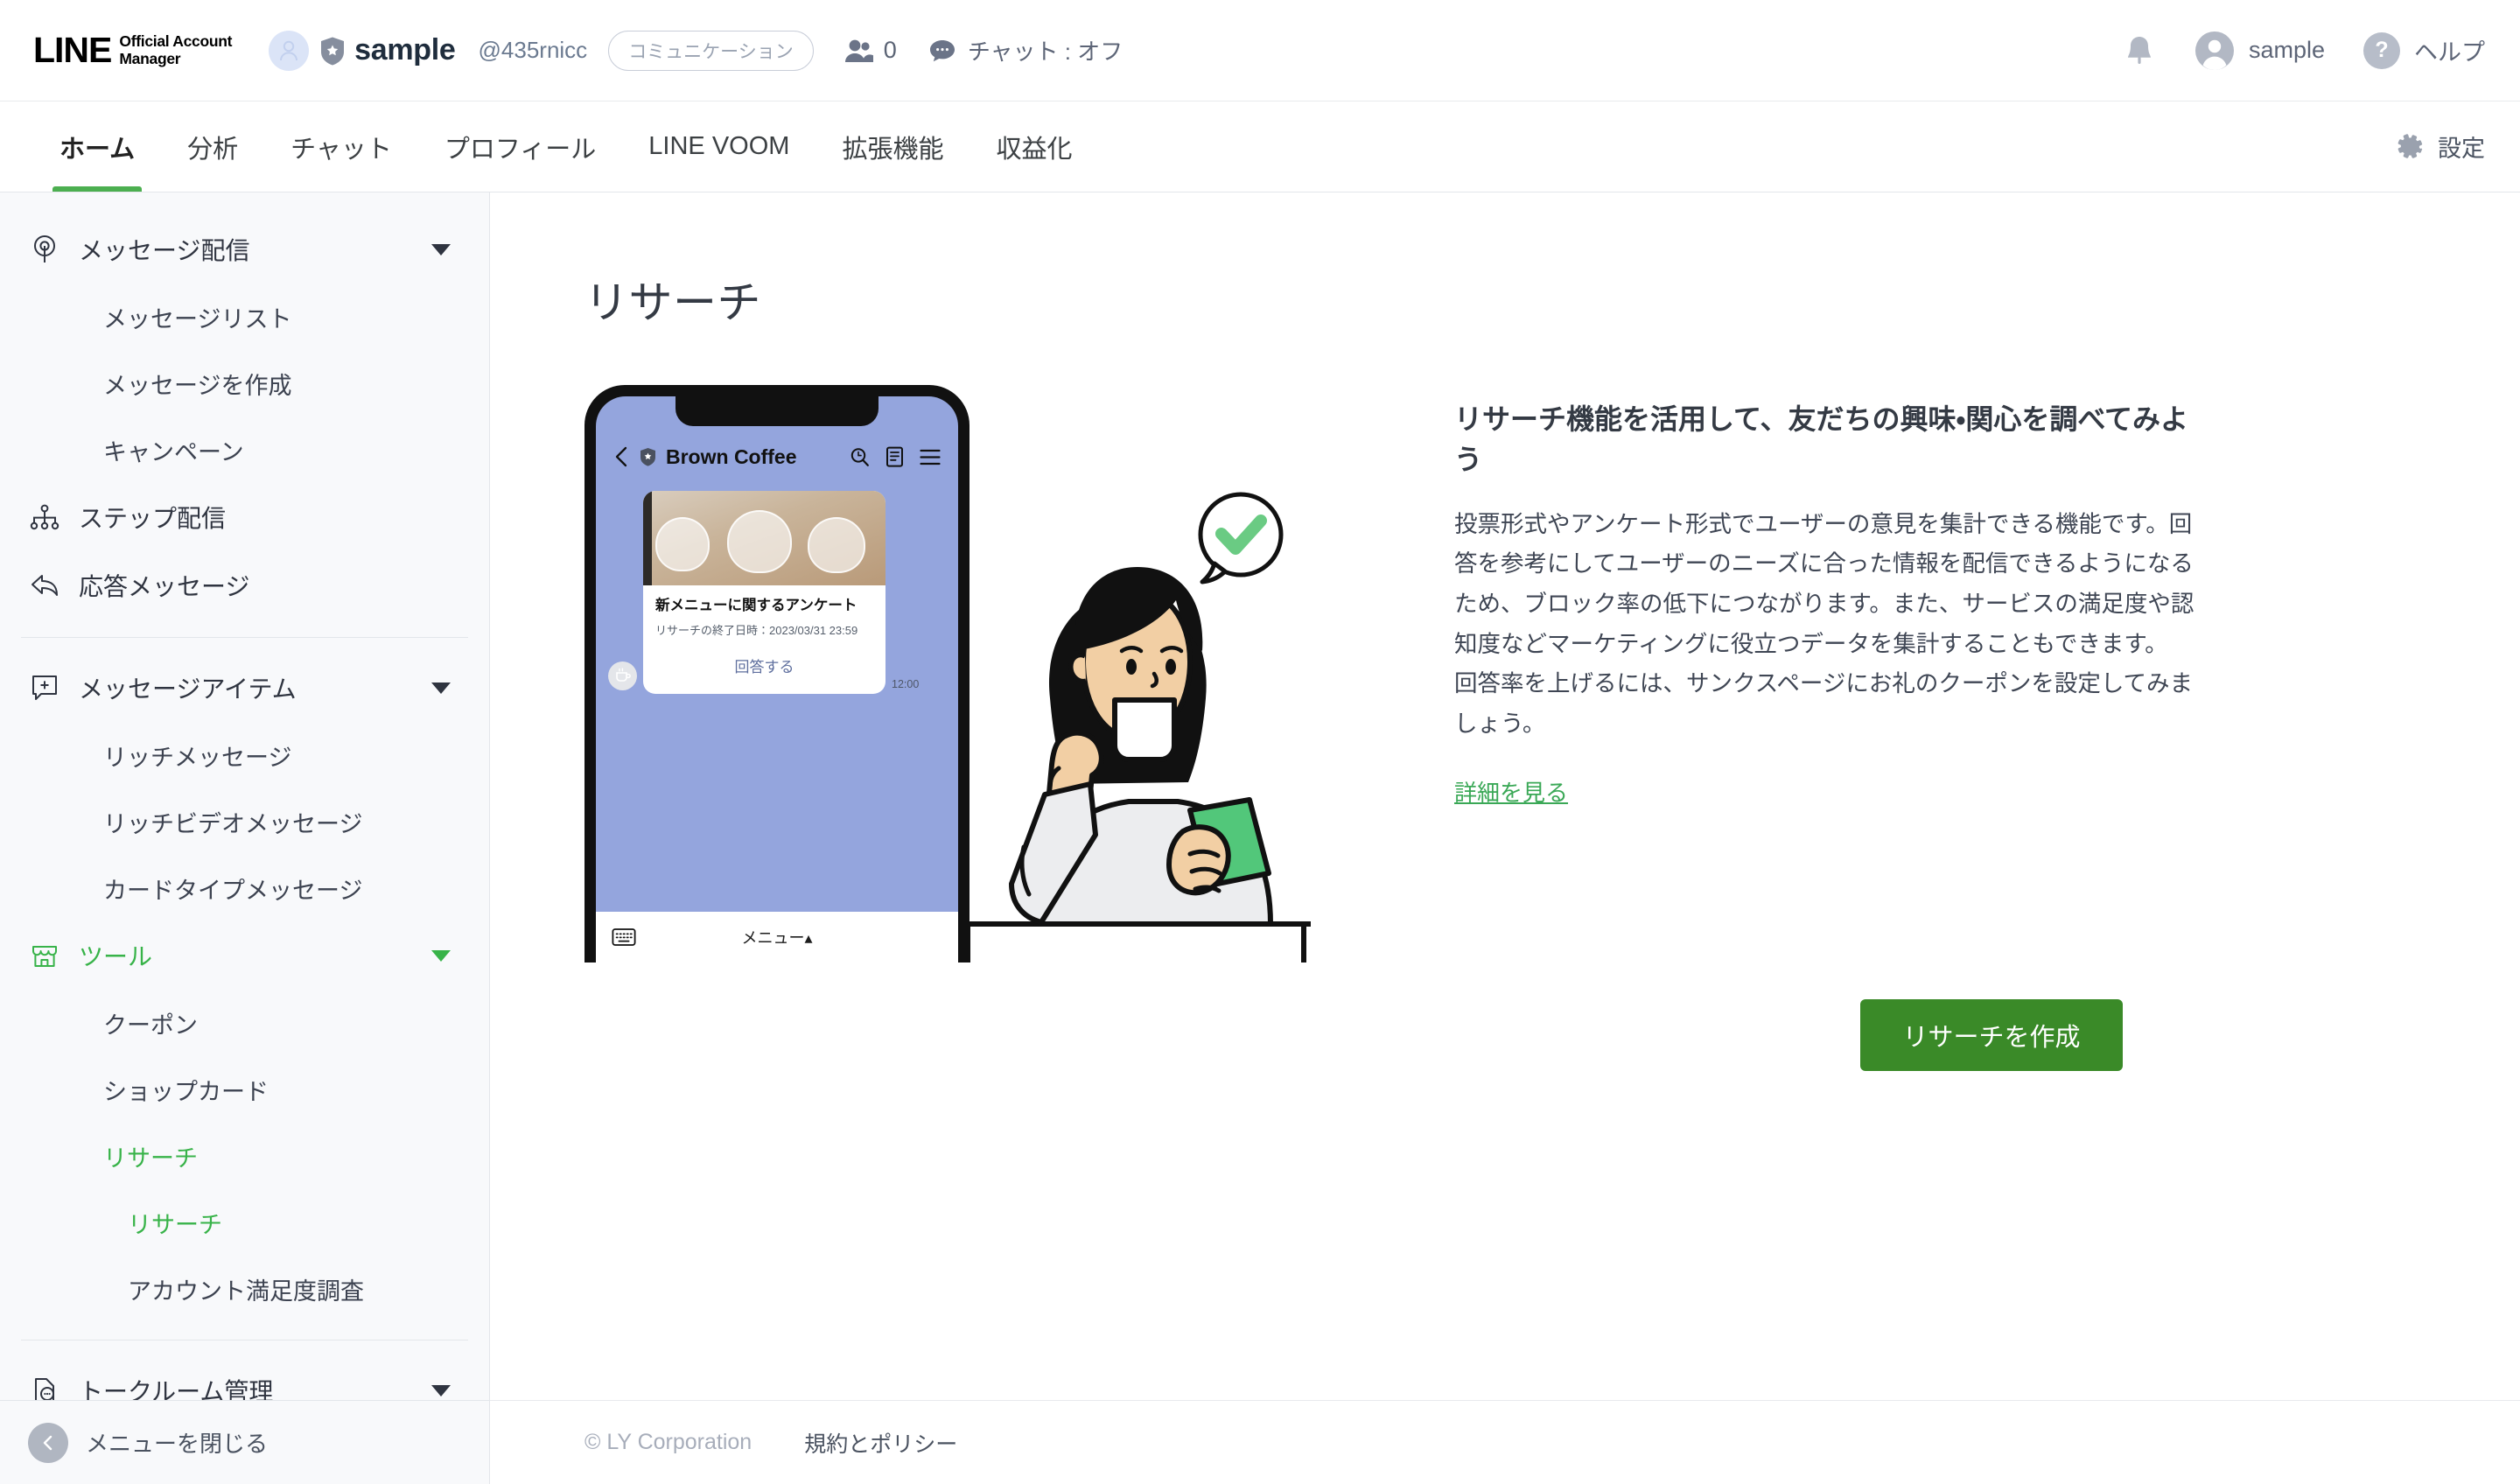 Image resolution: width=2520 pixels, height=1484 pixels. Describe the element at coordinates (756, 630) in the screenshot. I see `survey-deadline: リサーチの終了日時：2023/03/31 23:59` at that location.